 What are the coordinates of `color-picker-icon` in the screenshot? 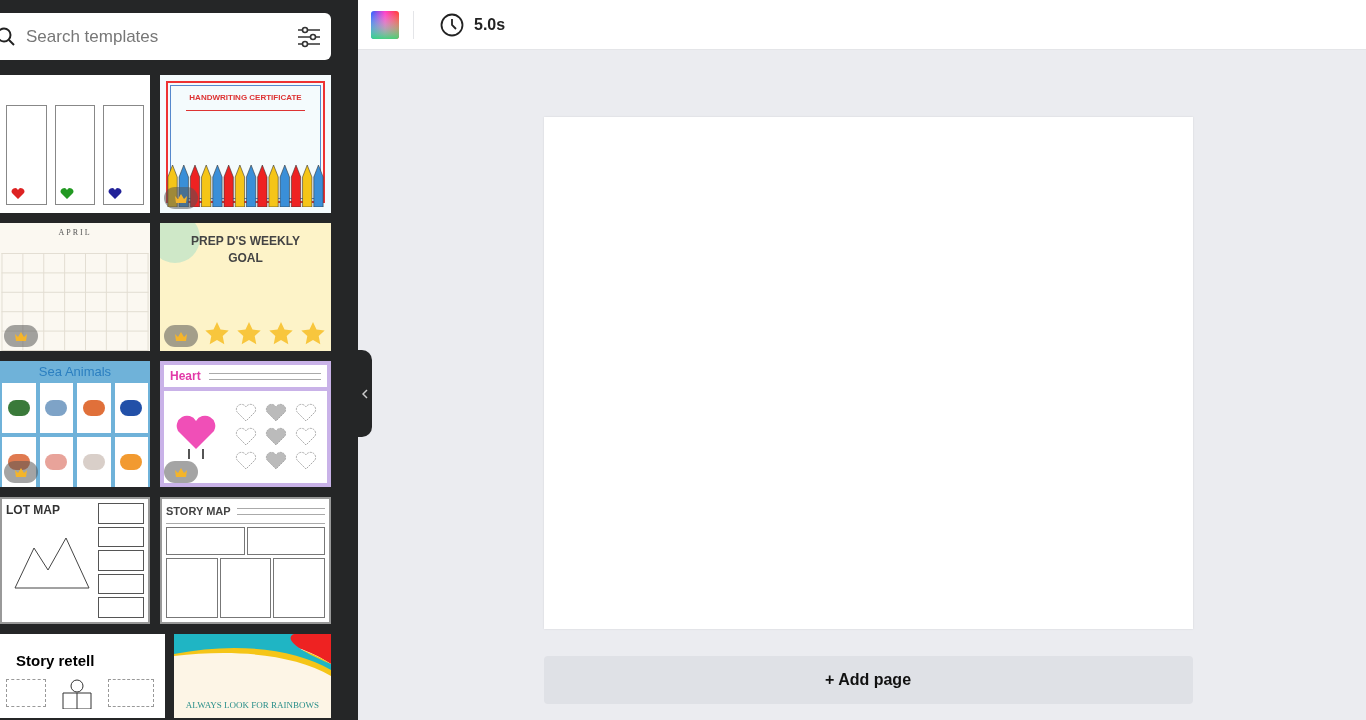 It's located at (385, 24).